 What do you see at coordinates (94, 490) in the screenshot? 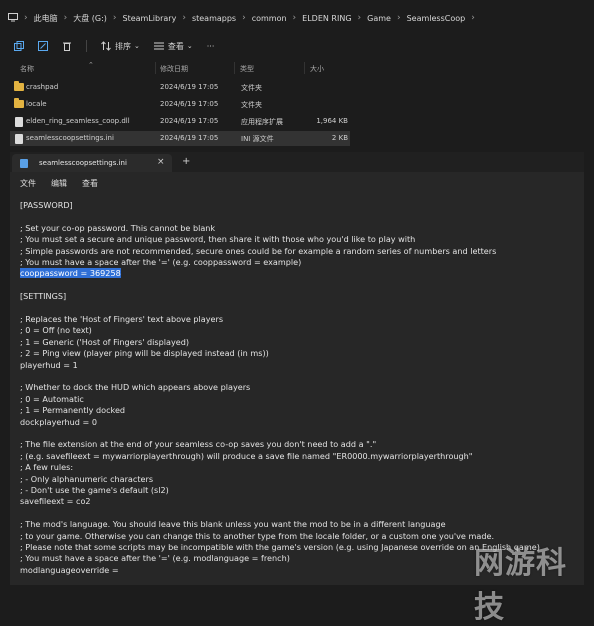
I see `editor-line: ; - Don't use the game's default (sl2)` at bounding box center [94, 490].